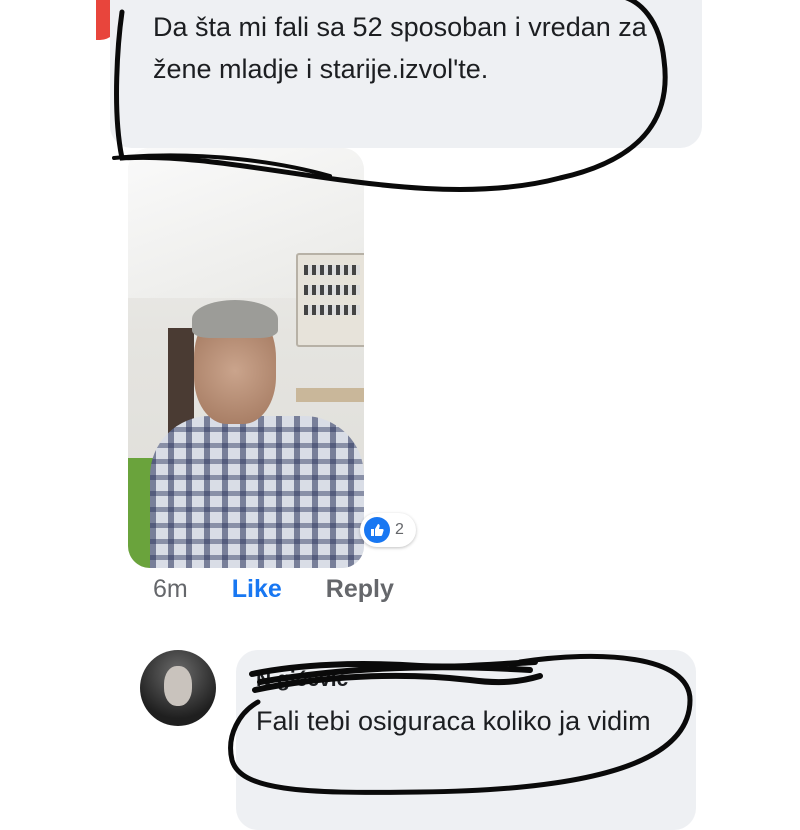 Image resolution: width=800 pixels, height=830 pixels. I want to click on annotation-name-scribble, so click(396, 676).